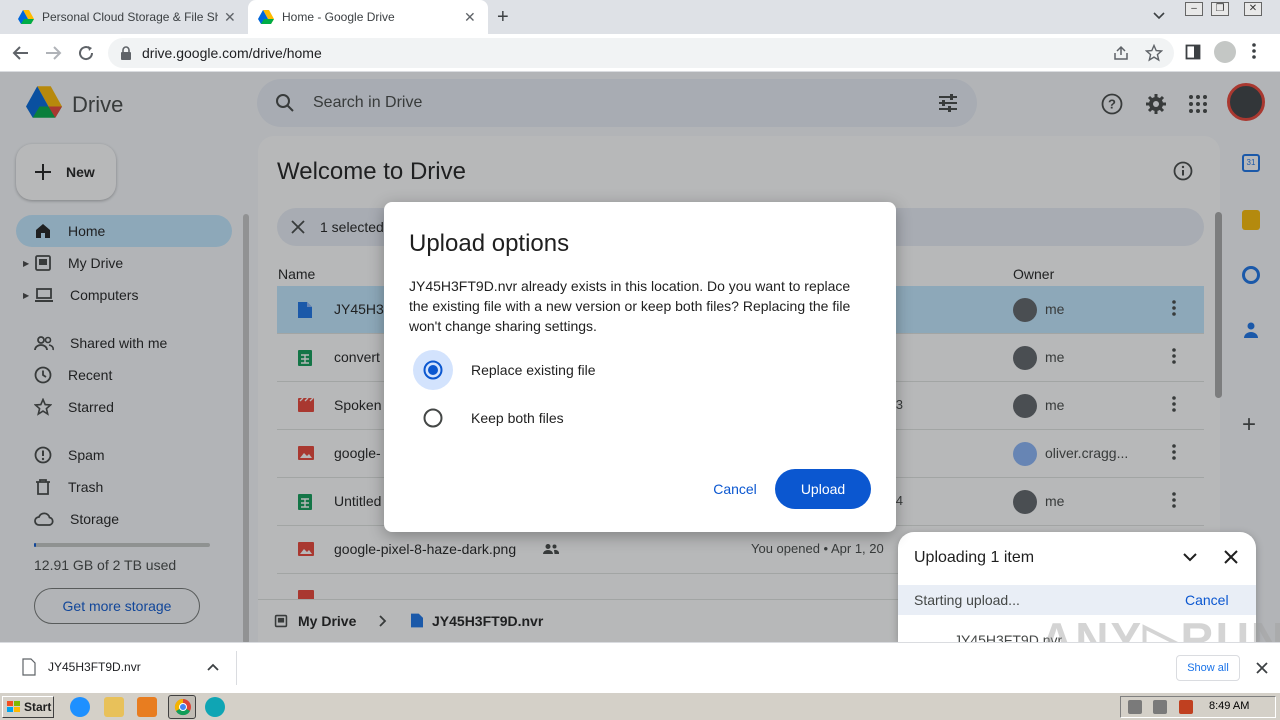 The height and width of the screenshot is (720, 1280). Describe the element at coordinates (1207, 600) in the screenshot. I see `cancel-upload-button: Cancel` at that location.